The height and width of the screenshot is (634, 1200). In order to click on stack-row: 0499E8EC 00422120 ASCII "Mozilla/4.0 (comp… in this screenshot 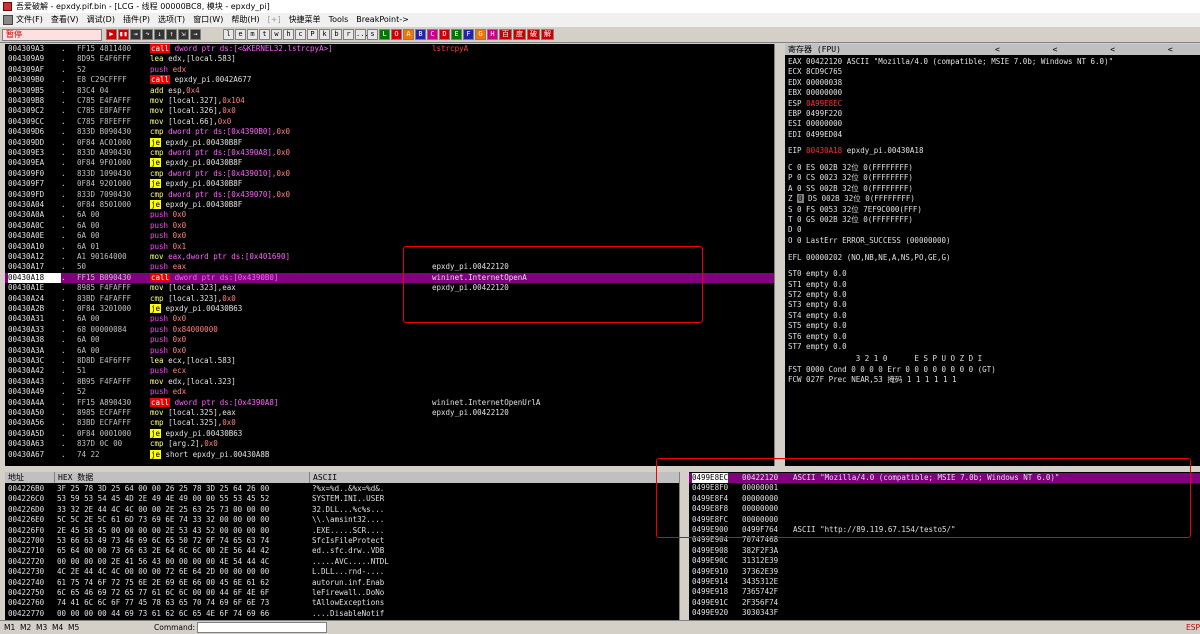, I will do `click(944, 478)`.